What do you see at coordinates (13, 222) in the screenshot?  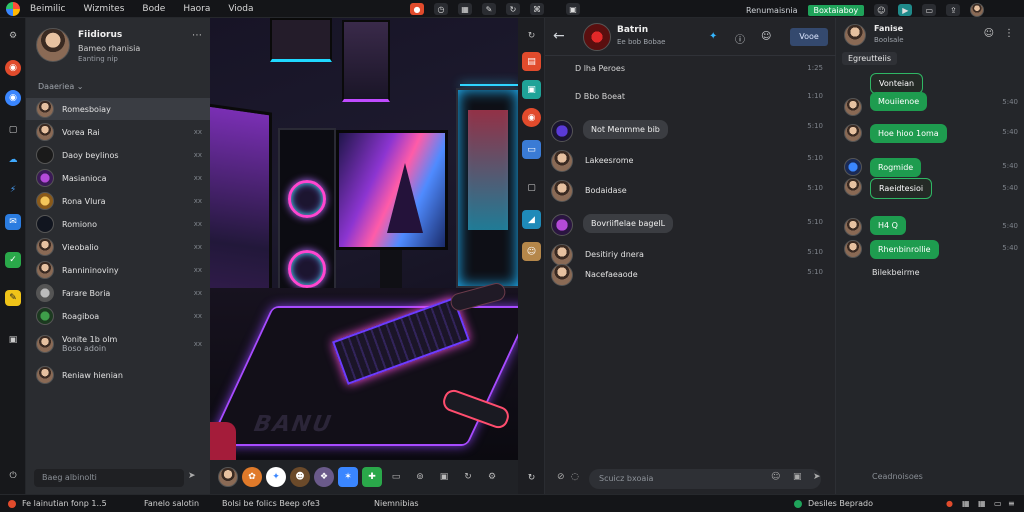 I see `chat-app-icon: ✉` at bounding box center [13, 222].